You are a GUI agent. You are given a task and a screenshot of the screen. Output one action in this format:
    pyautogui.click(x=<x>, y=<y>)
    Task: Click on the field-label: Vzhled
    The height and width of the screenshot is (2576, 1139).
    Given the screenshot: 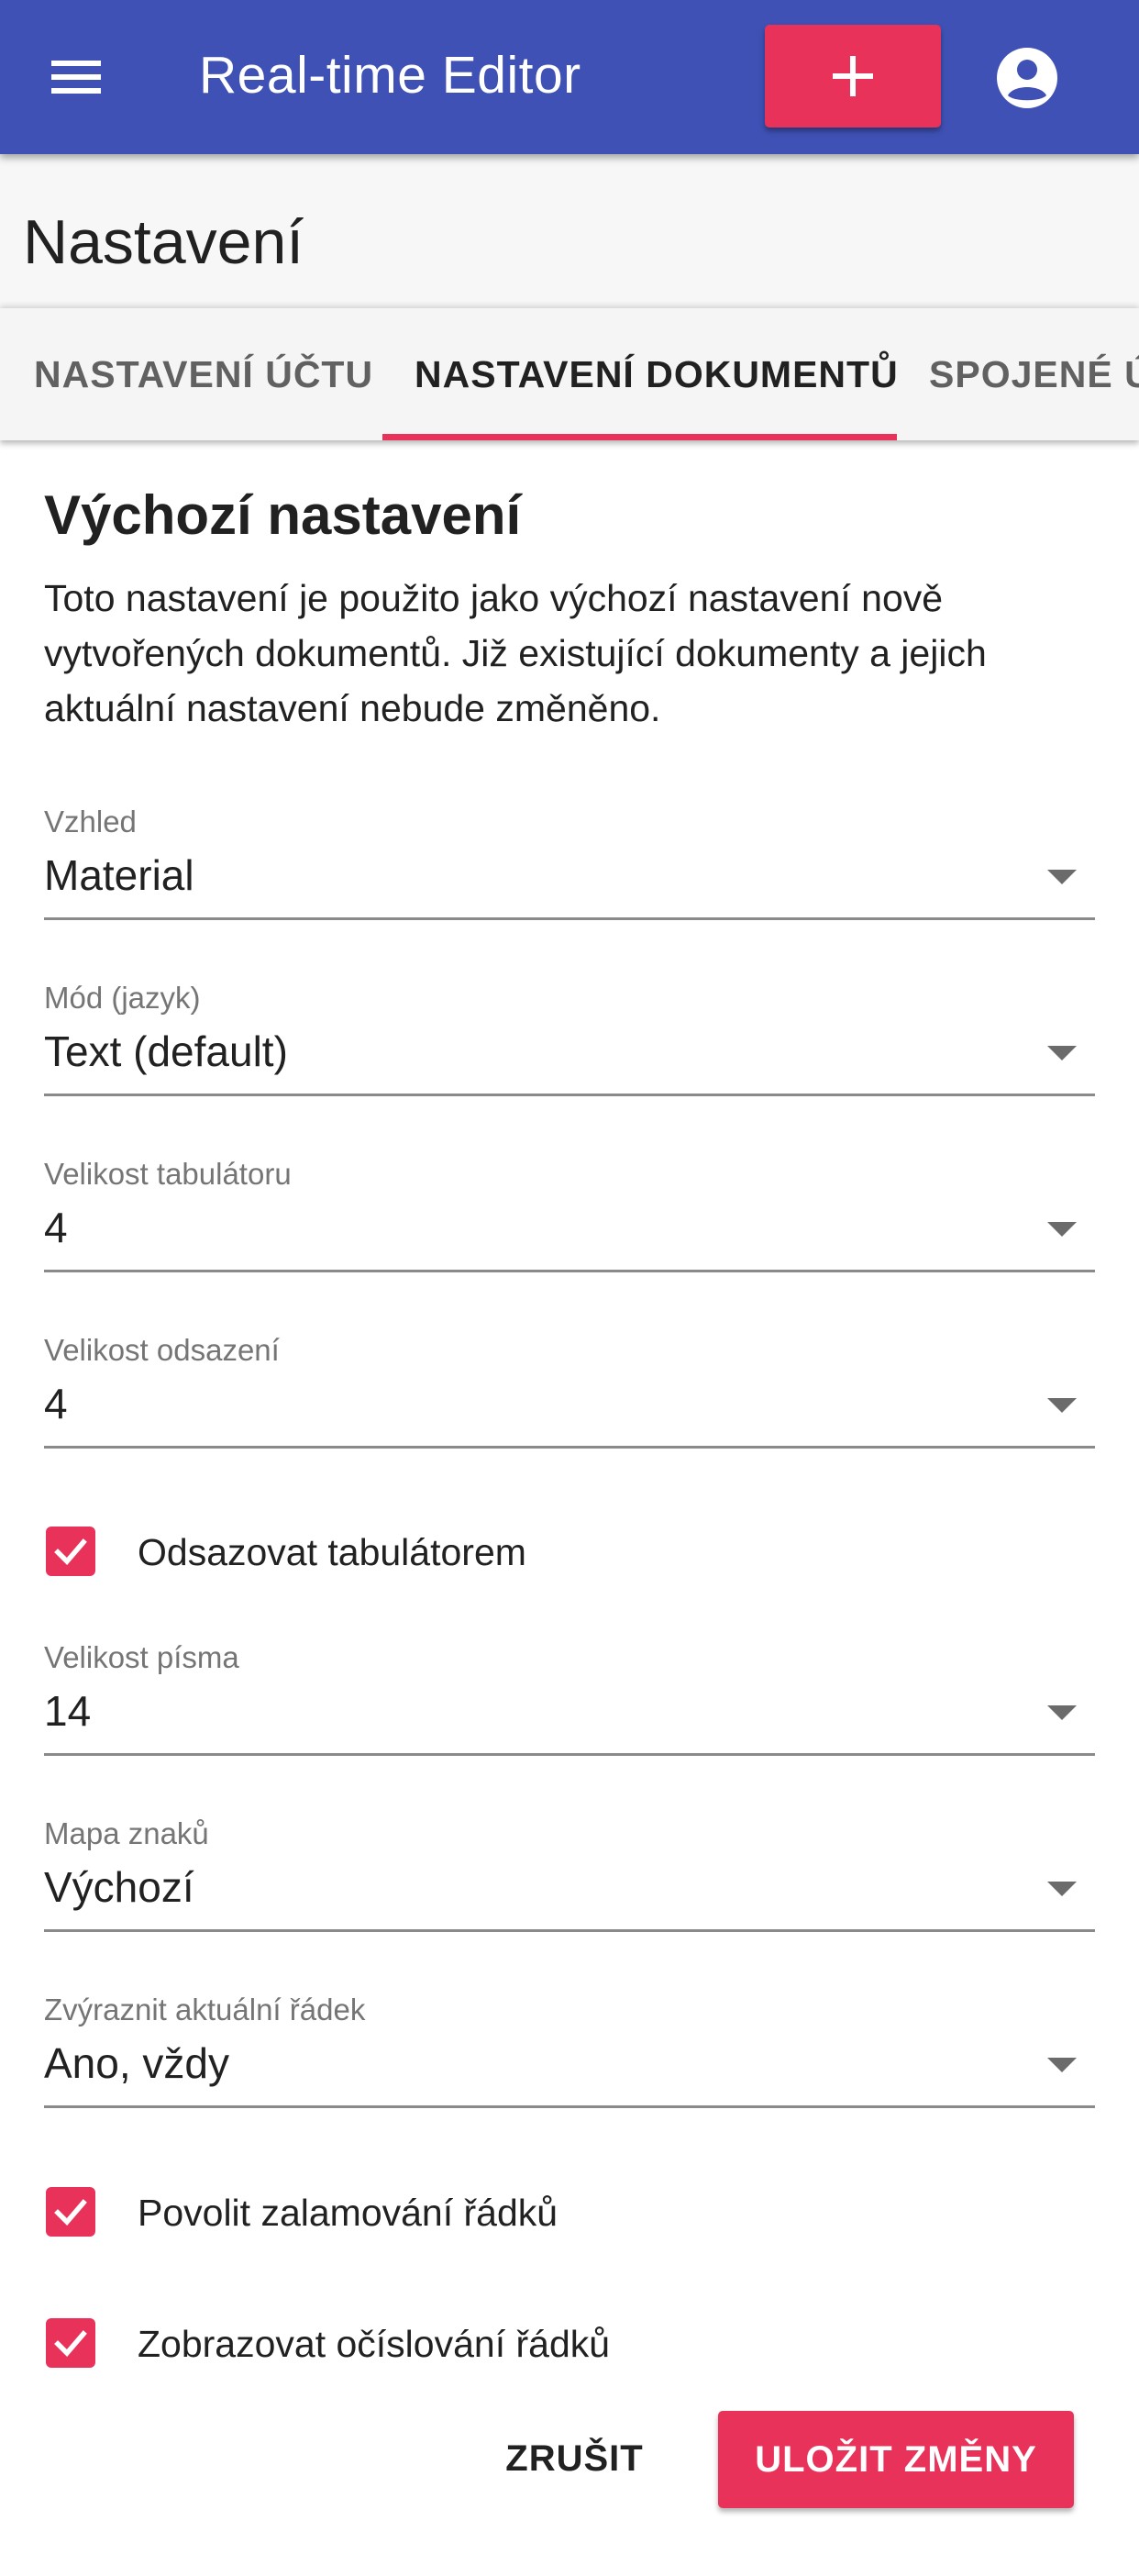 What is the action you would take?
    pyautogui.click(x=90, y=821)
    